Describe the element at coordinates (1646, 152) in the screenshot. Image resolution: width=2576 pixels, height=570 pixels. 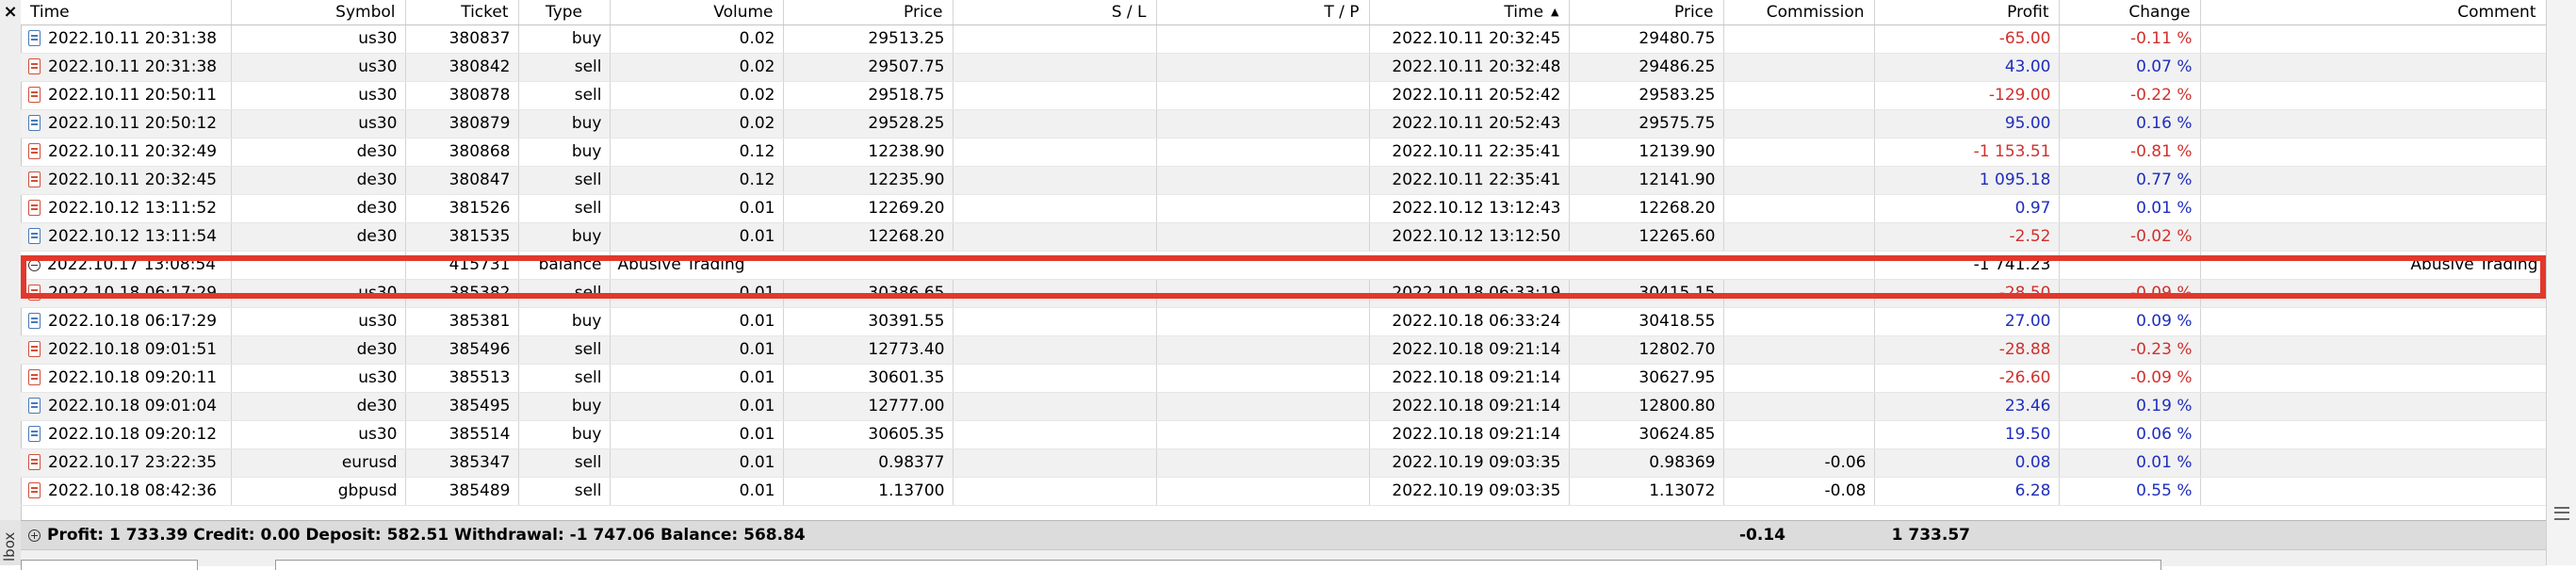
I see `cell-close-price: 12139.90` at that location.